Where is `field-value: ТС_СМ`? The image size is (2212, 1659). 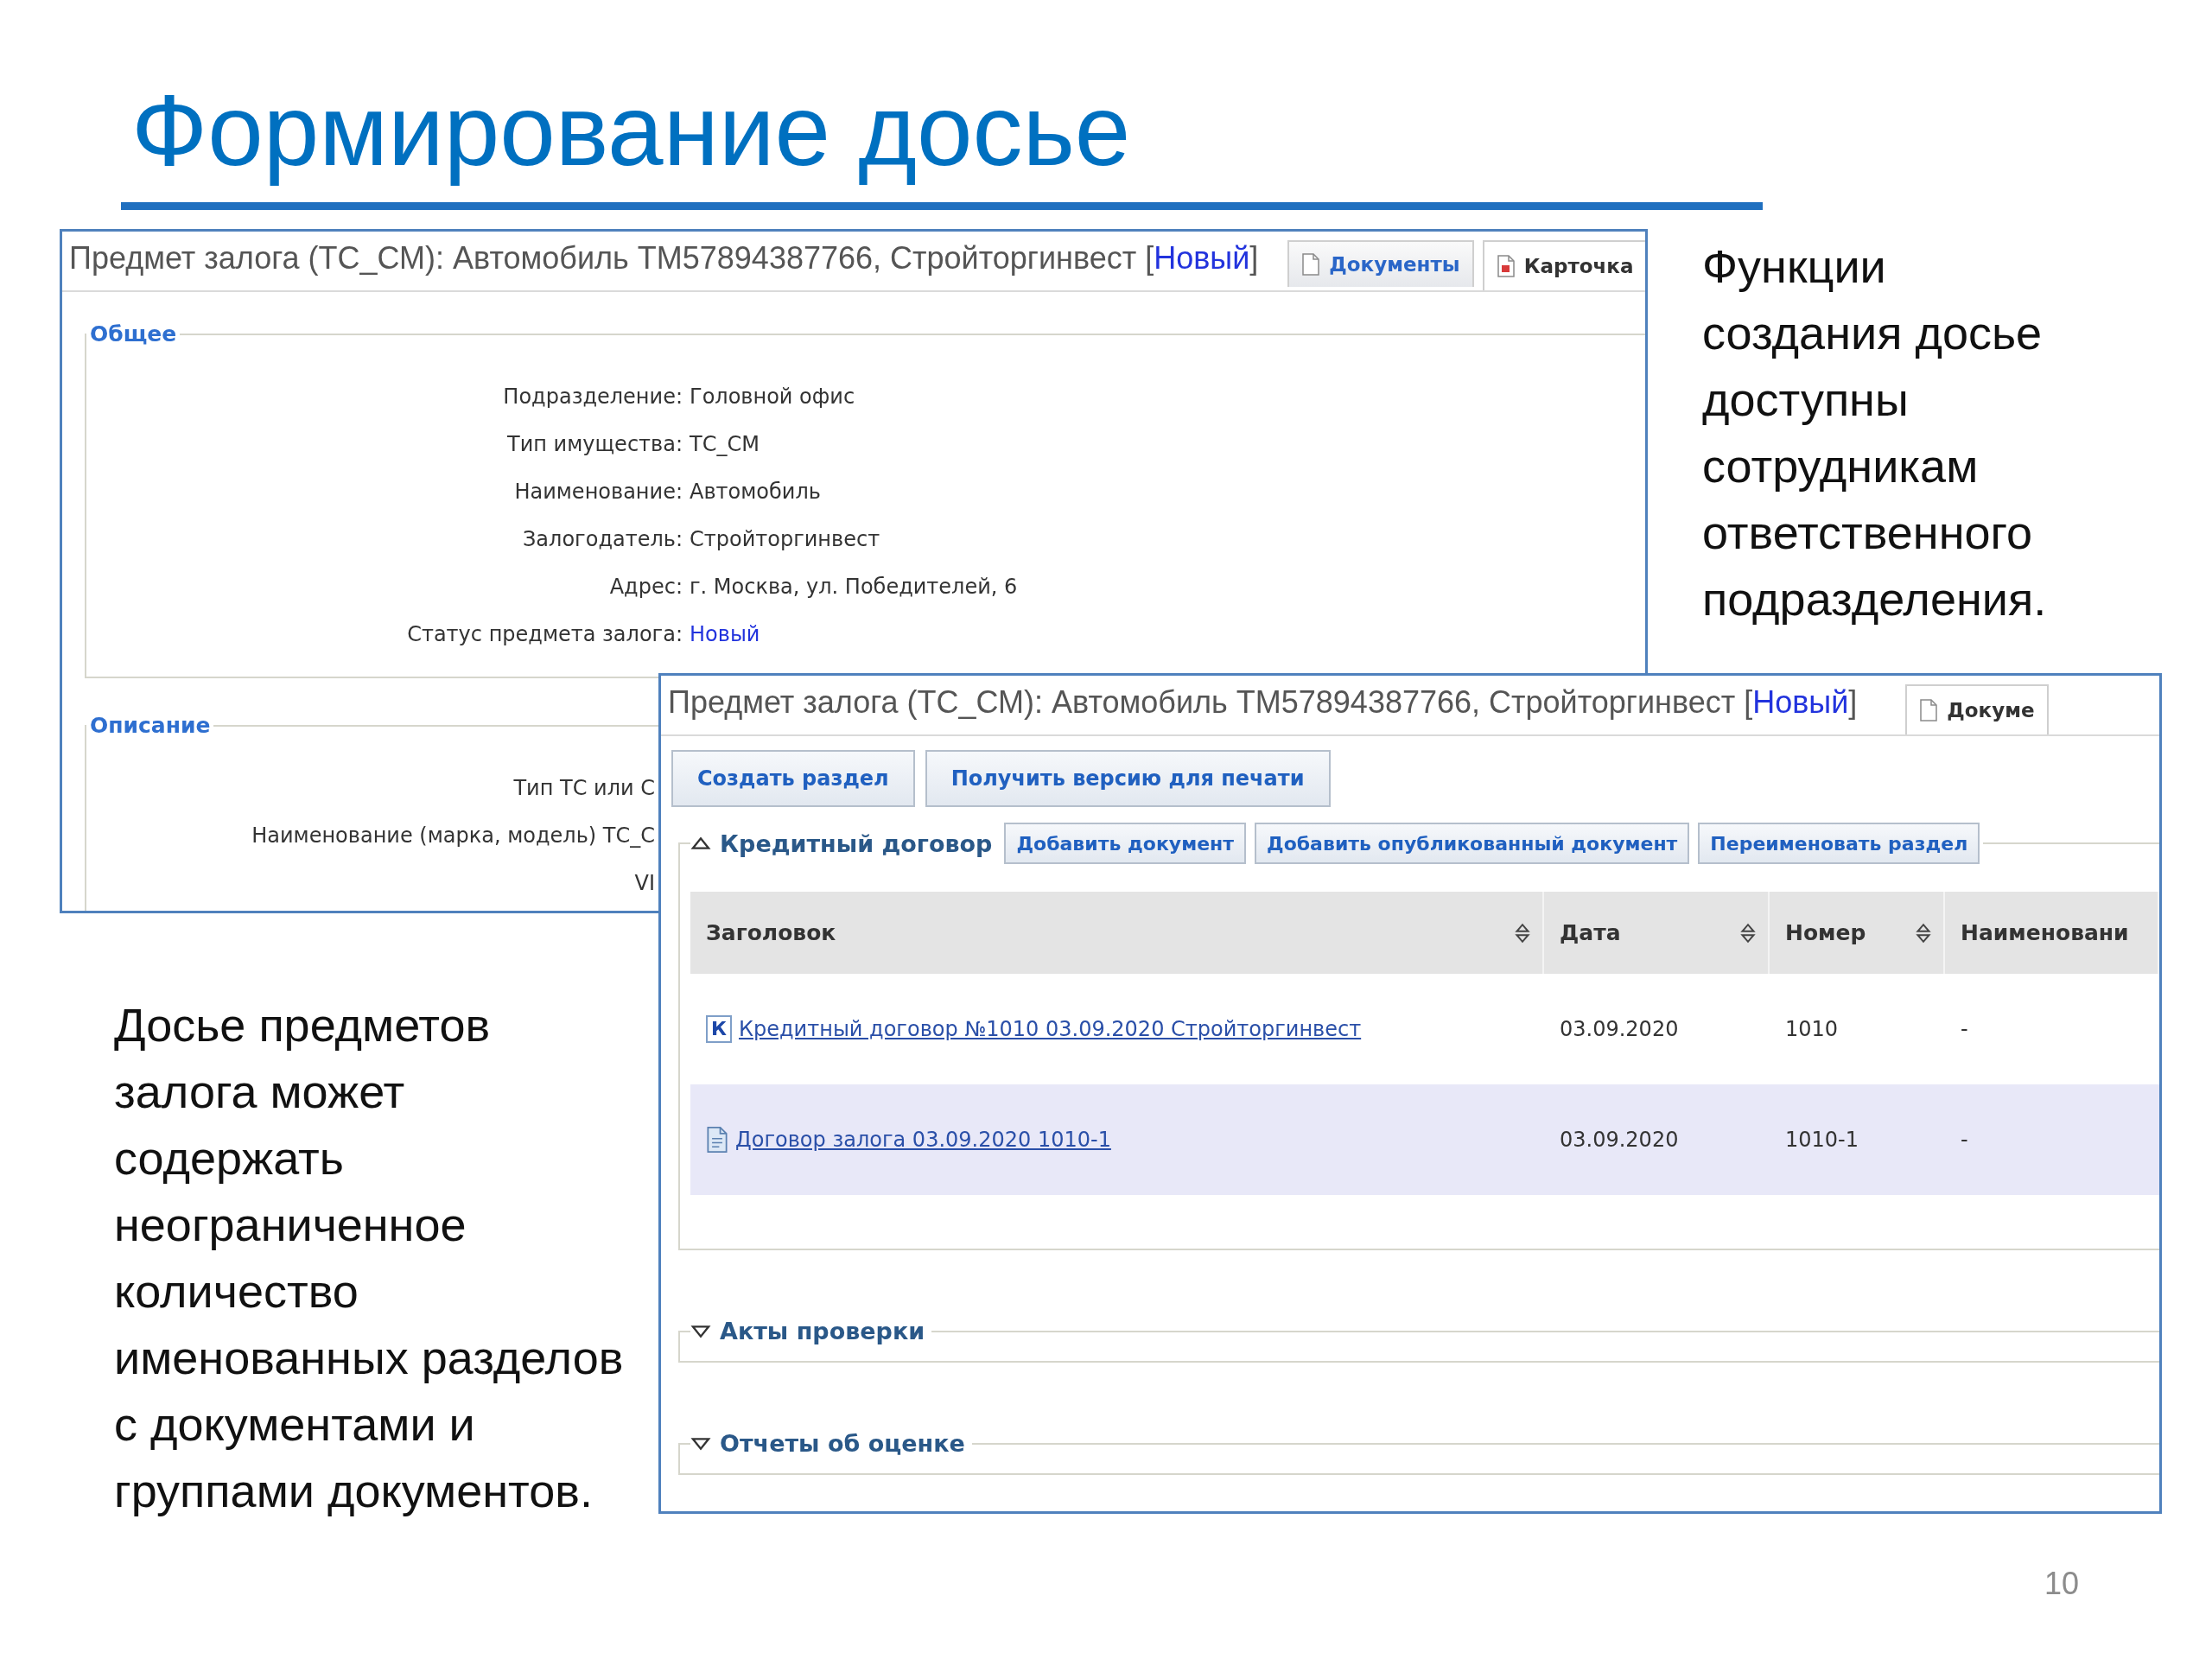 field-value: ТС_СМ is located at coordinates (725, 444).